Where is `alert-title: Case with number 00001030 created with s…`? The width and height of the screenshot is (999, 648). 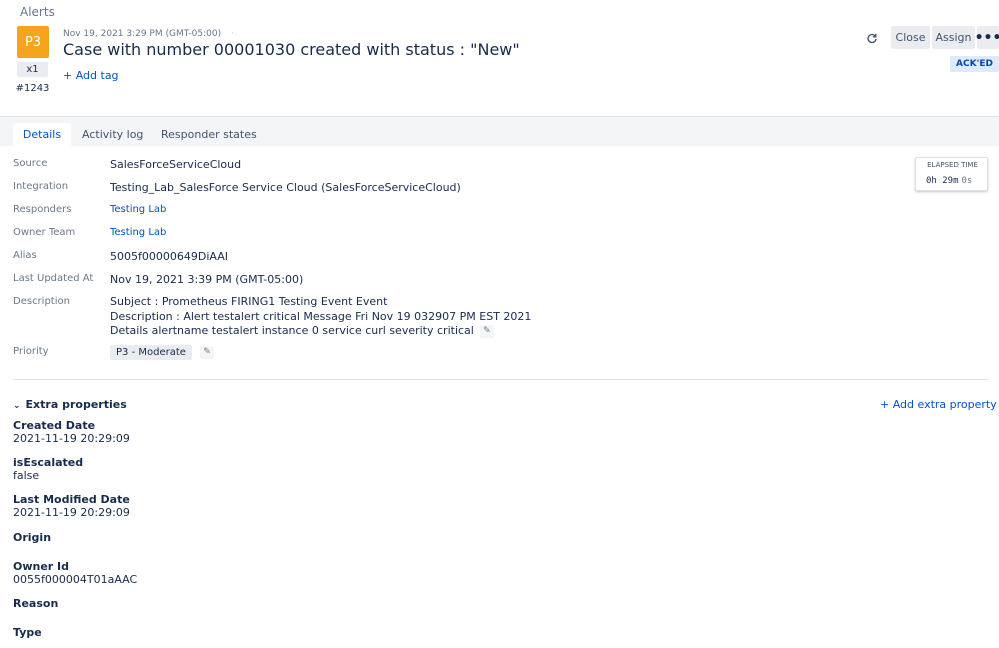
alert-title: Case with number 00001030 created with s… is located at coordinates (291, 49).